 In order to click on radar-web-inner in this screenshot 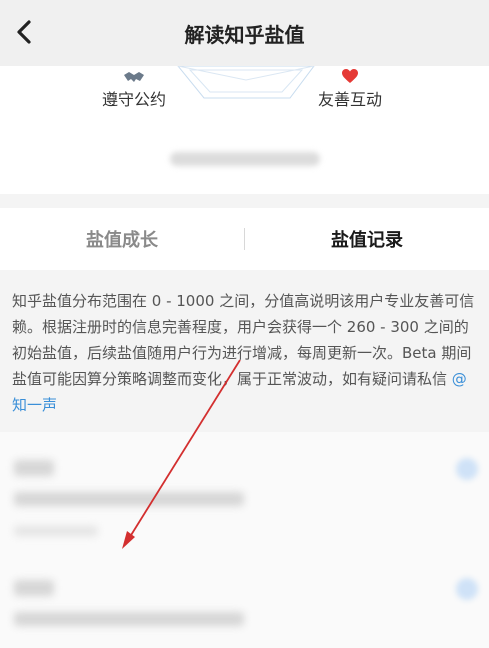, I will do `click(246, 81)`.